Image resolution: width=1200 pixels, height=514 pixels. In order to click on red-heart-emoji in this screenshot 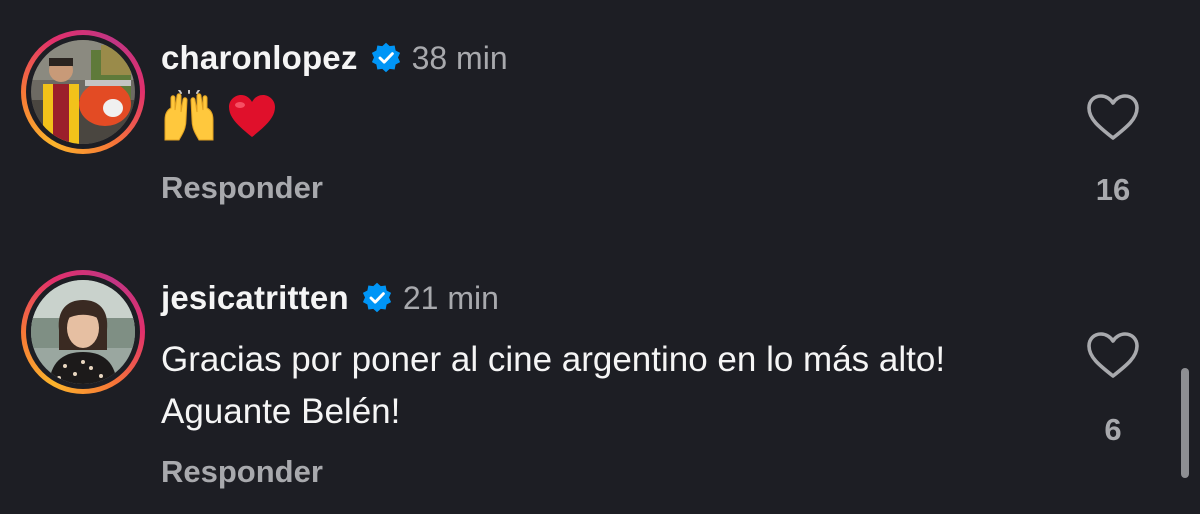, I will do `click(252, 118)`.